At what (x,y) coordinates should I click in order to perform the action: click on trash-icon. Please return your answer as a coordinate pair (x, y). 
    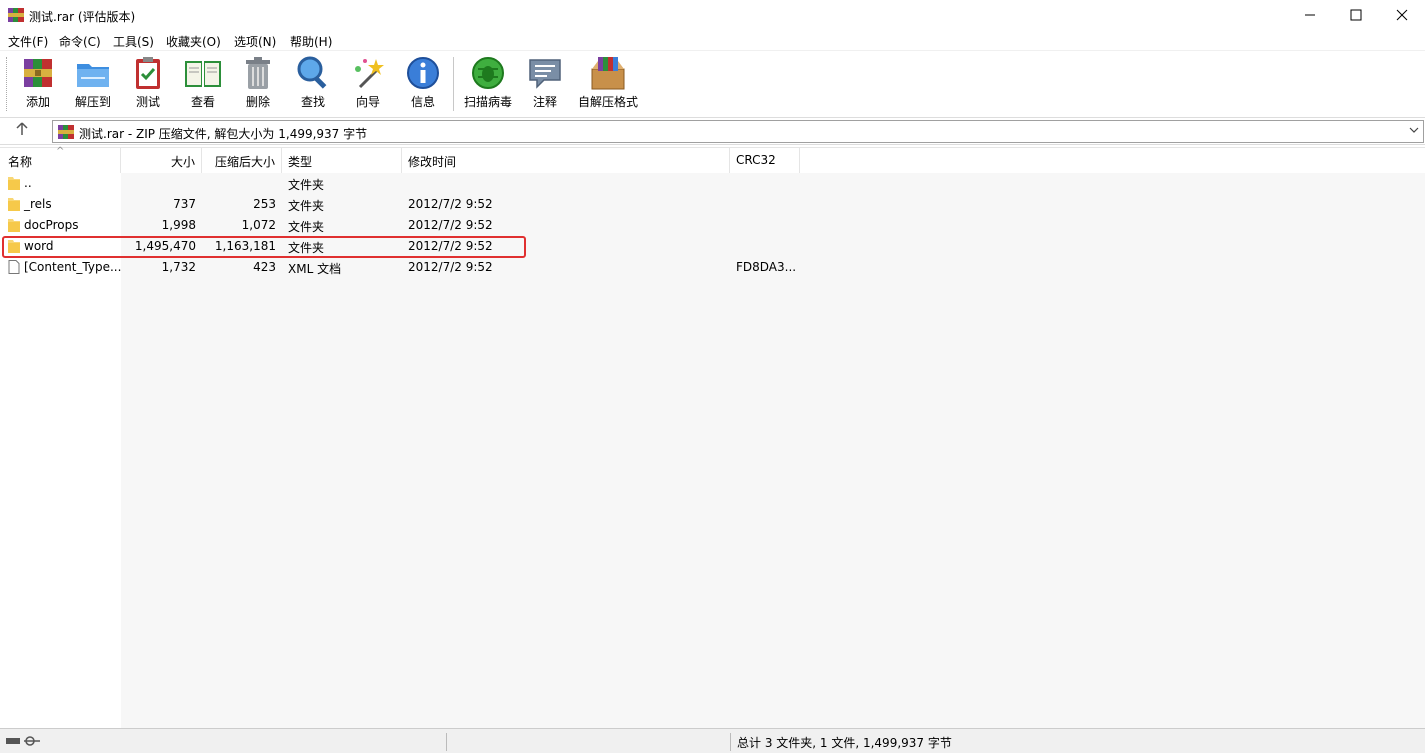
    Looking at the image, I should click on (258, 73).